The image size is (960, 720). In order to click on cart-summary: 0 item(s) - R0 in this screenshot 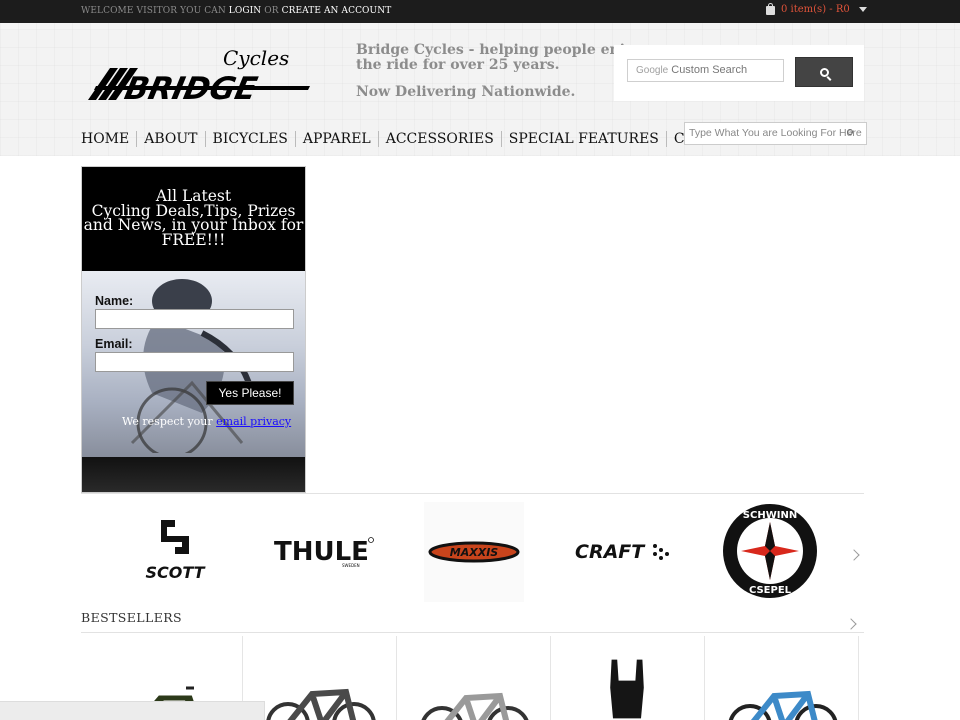, I will do `click(815, 9)`.